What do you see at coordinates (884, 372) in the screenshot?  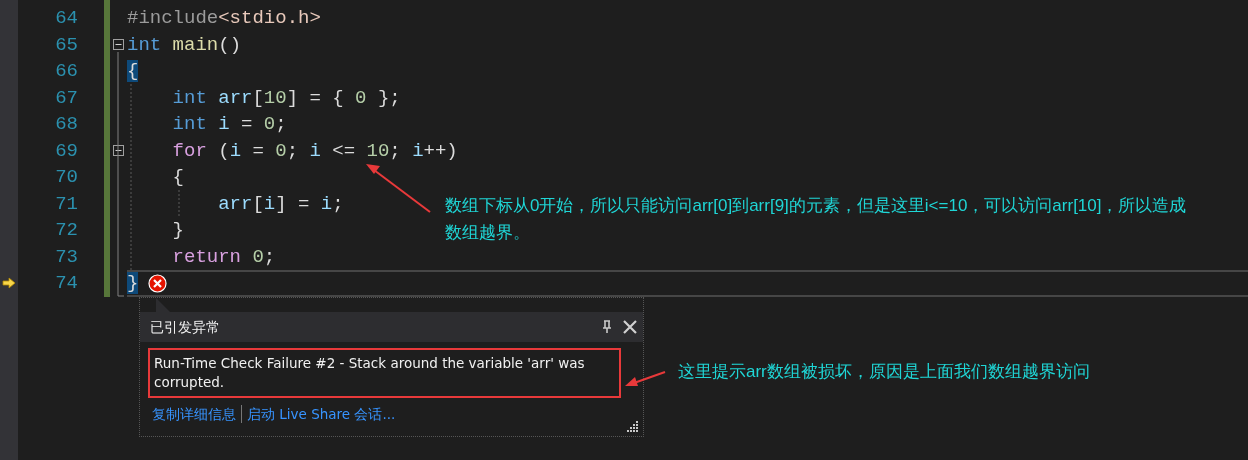 I see `annotation-text: 这里提示arr数组被损坏，原因是上面我们数组越界访问` at bounding box center [884, 372].